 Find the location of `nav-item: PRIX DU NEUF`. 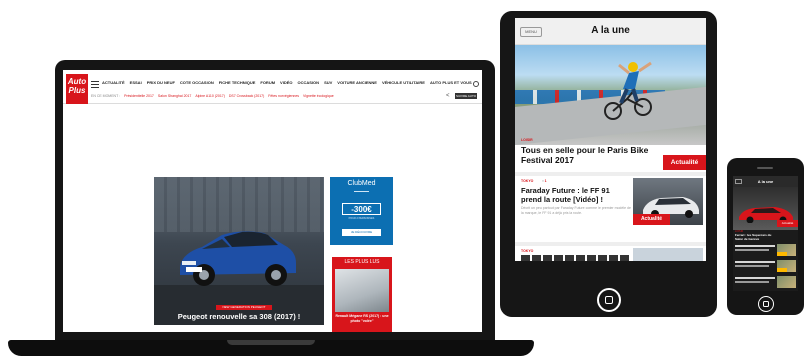

nav-item: PRIX DU NEUF is located at coordinates (161, 82).